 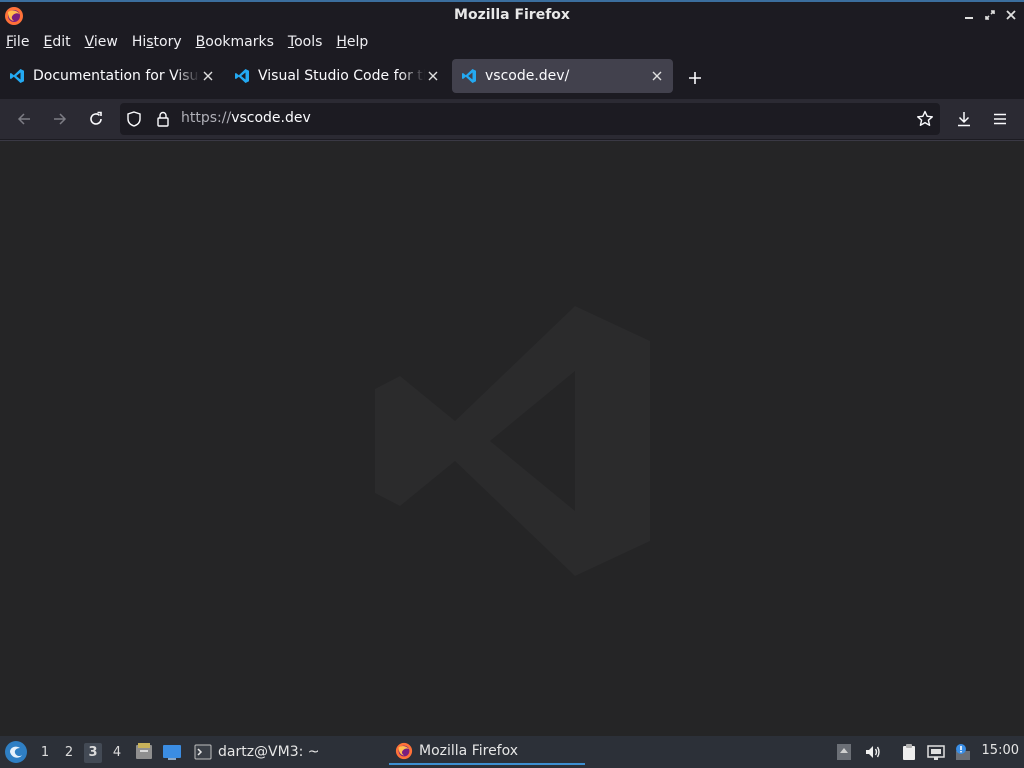 I want to click on app-menu-button, so click(x=1000, y=119).